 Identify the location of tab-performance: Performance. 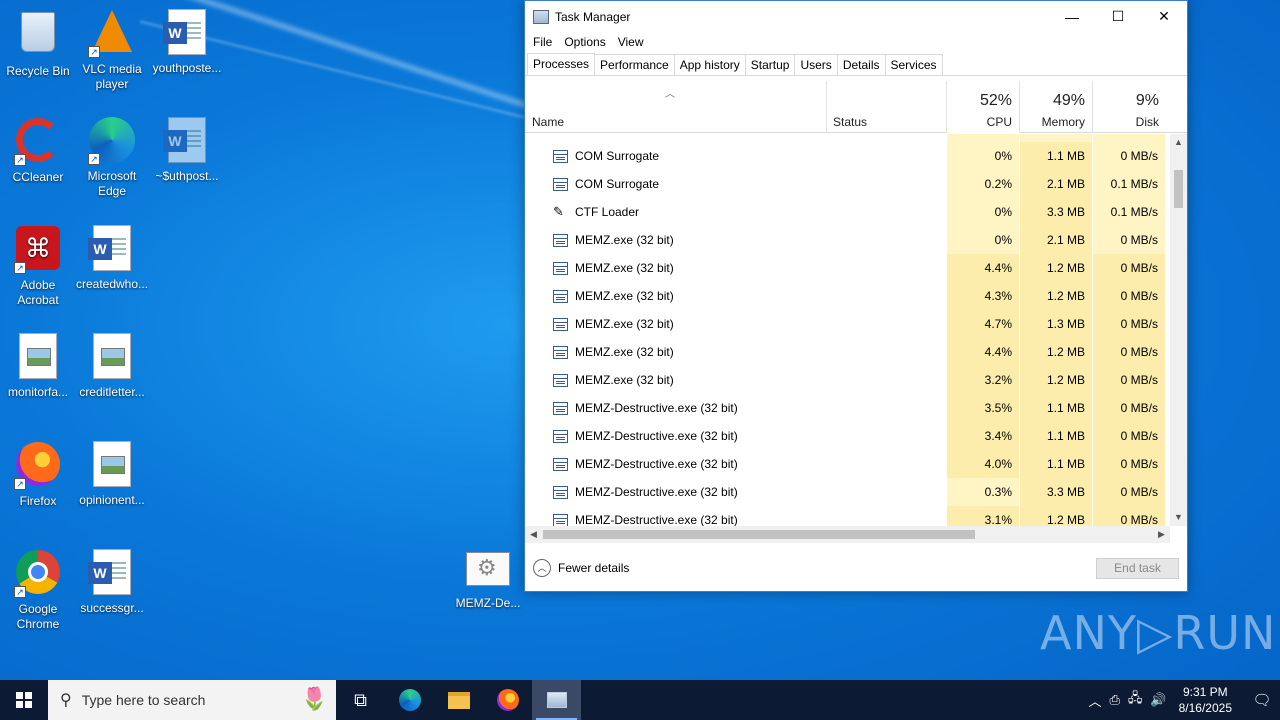
(634, 64).